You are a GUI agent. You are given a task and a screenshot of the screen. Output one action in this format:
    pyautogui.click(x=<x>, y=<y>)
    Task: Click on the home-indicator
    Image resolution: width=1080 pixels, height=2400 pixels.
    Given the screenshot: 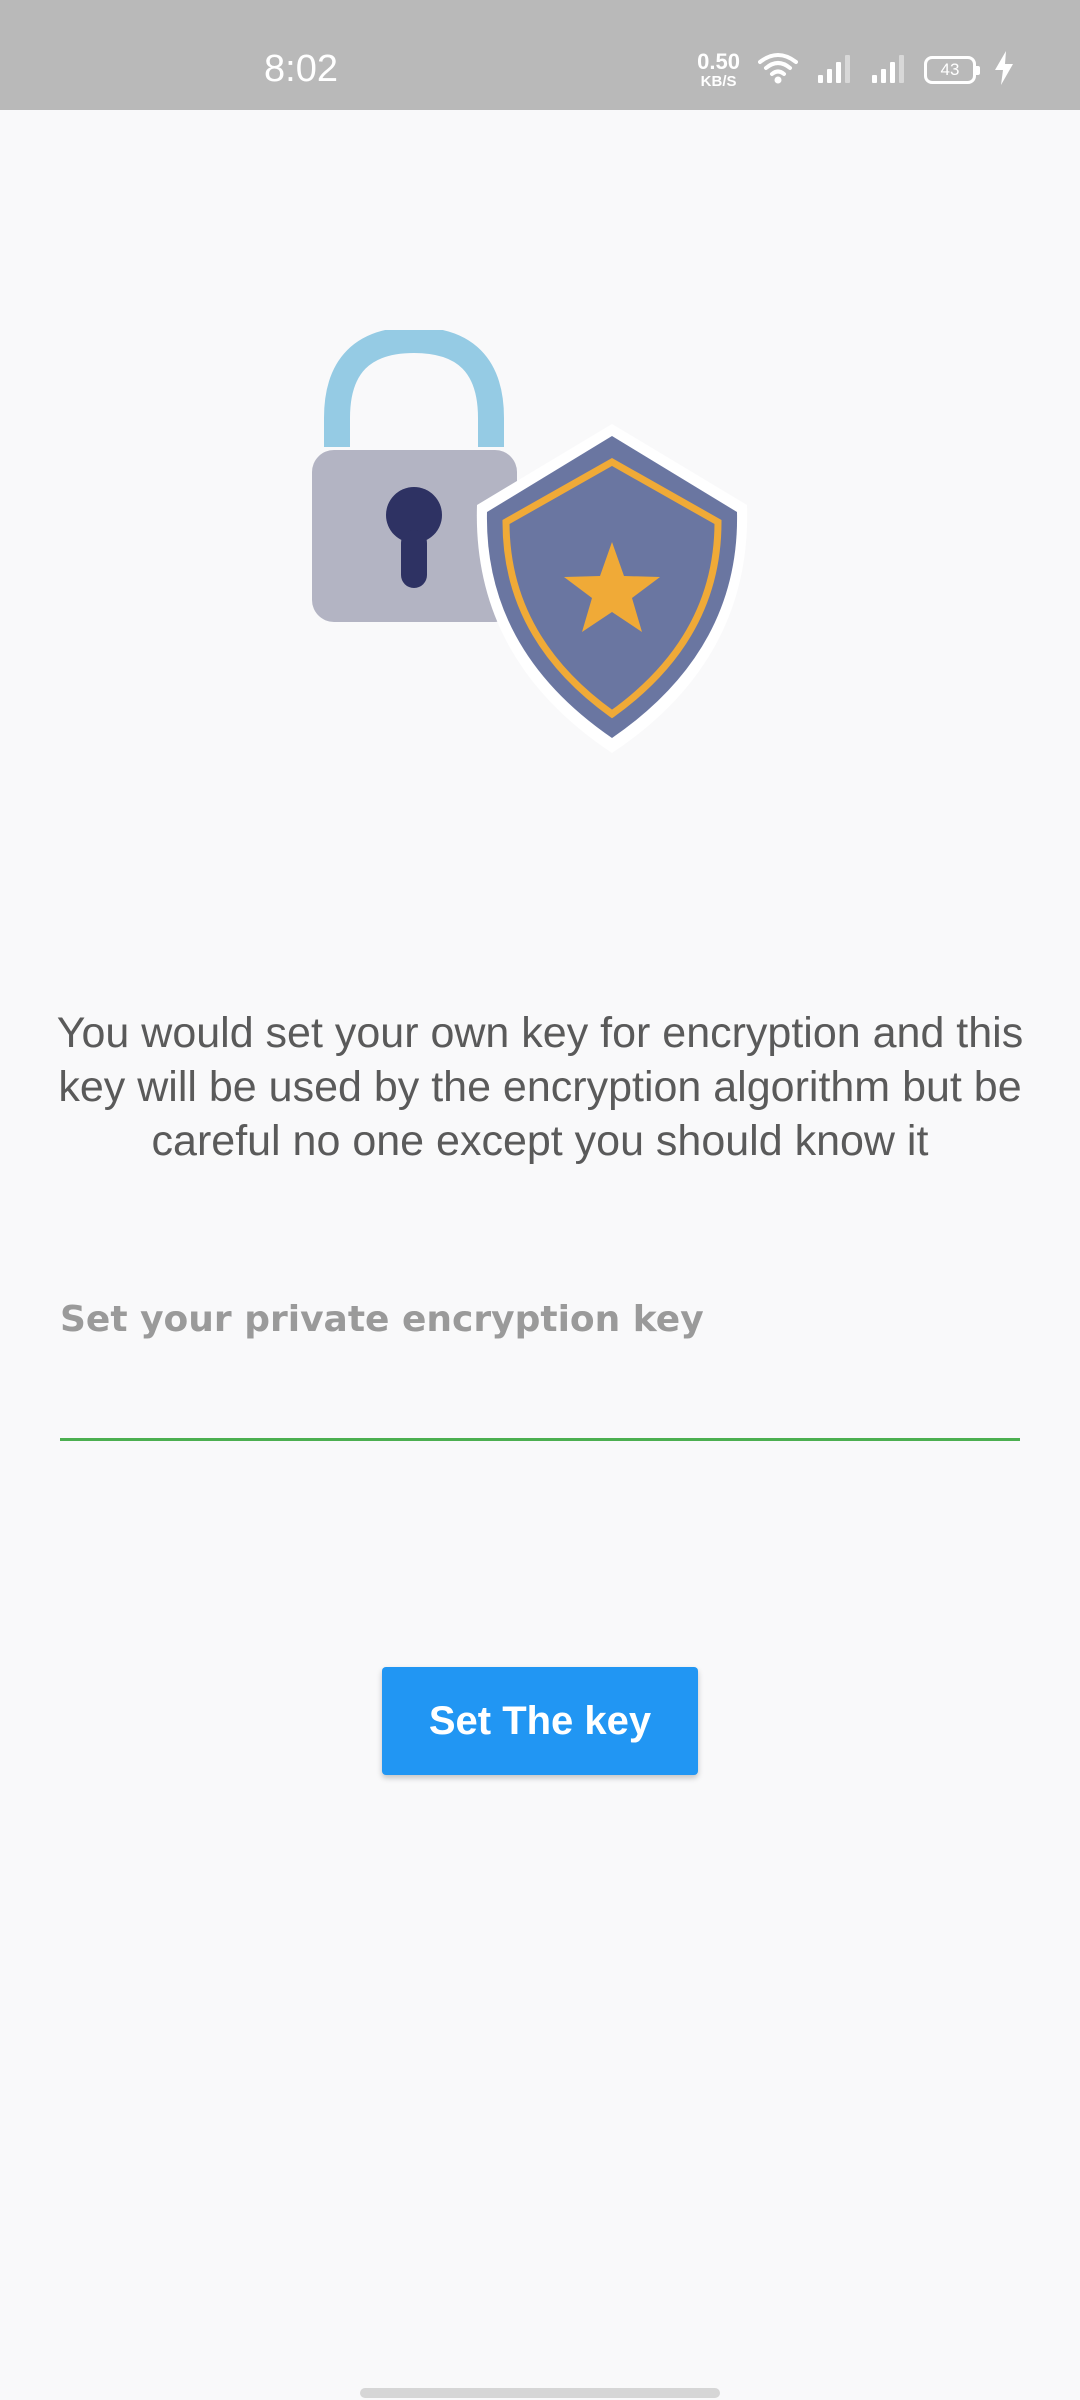 What is the action you would take?
    pyautogui.click(x=540, y=2393)
    